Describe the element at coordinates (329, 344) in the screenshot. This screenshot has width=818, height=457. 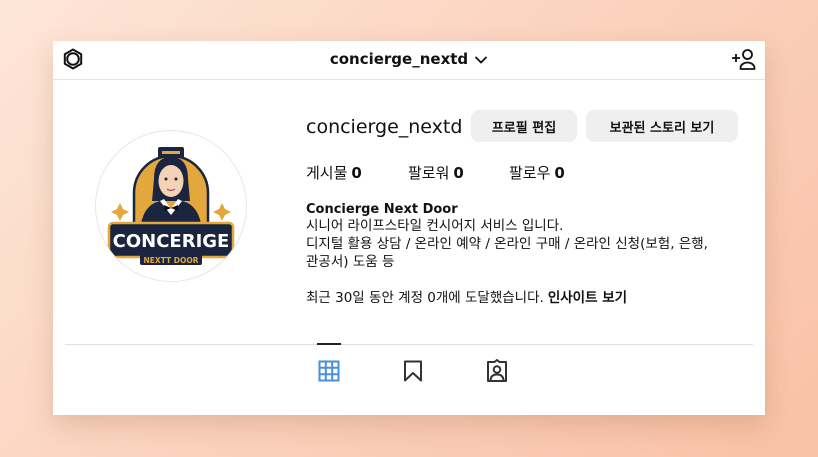
I see `active-tab-indicator` at that location.